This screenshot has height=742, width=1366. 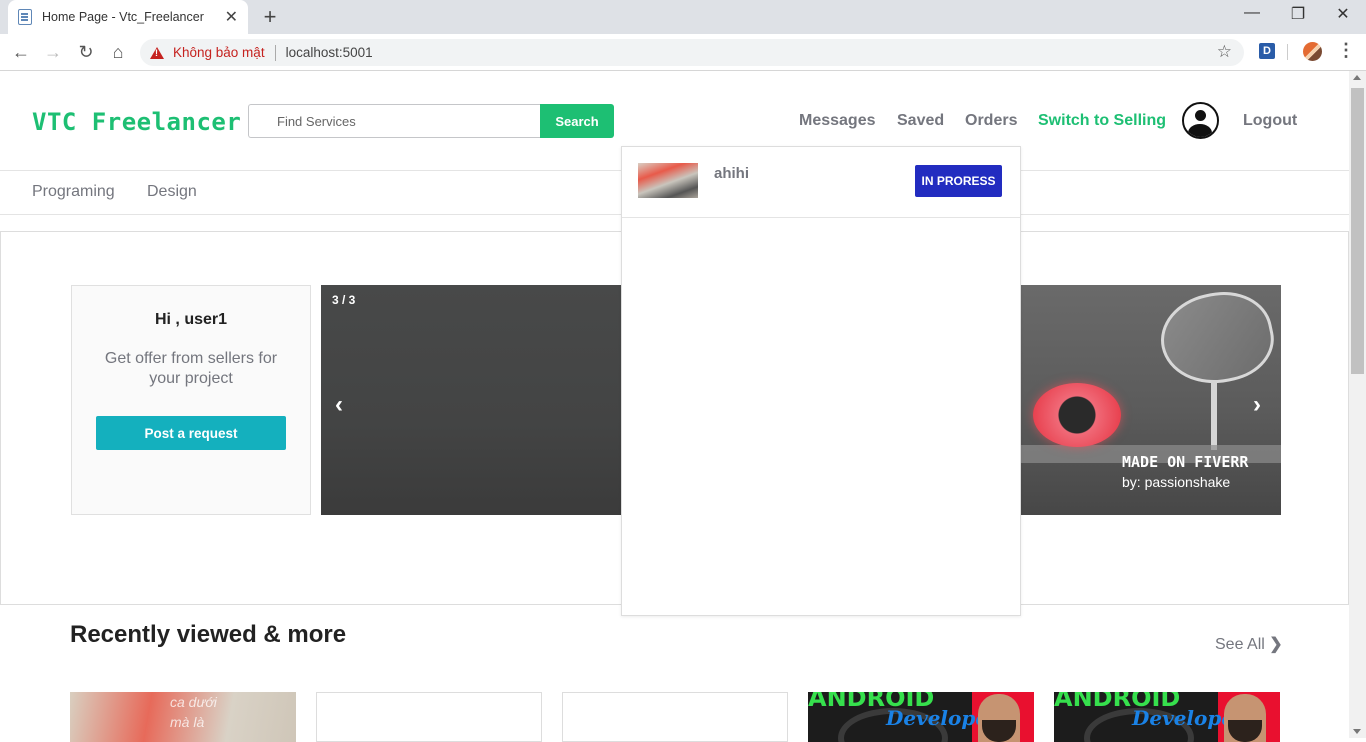 I want to click on document-icon, so click(x=25, y=17).